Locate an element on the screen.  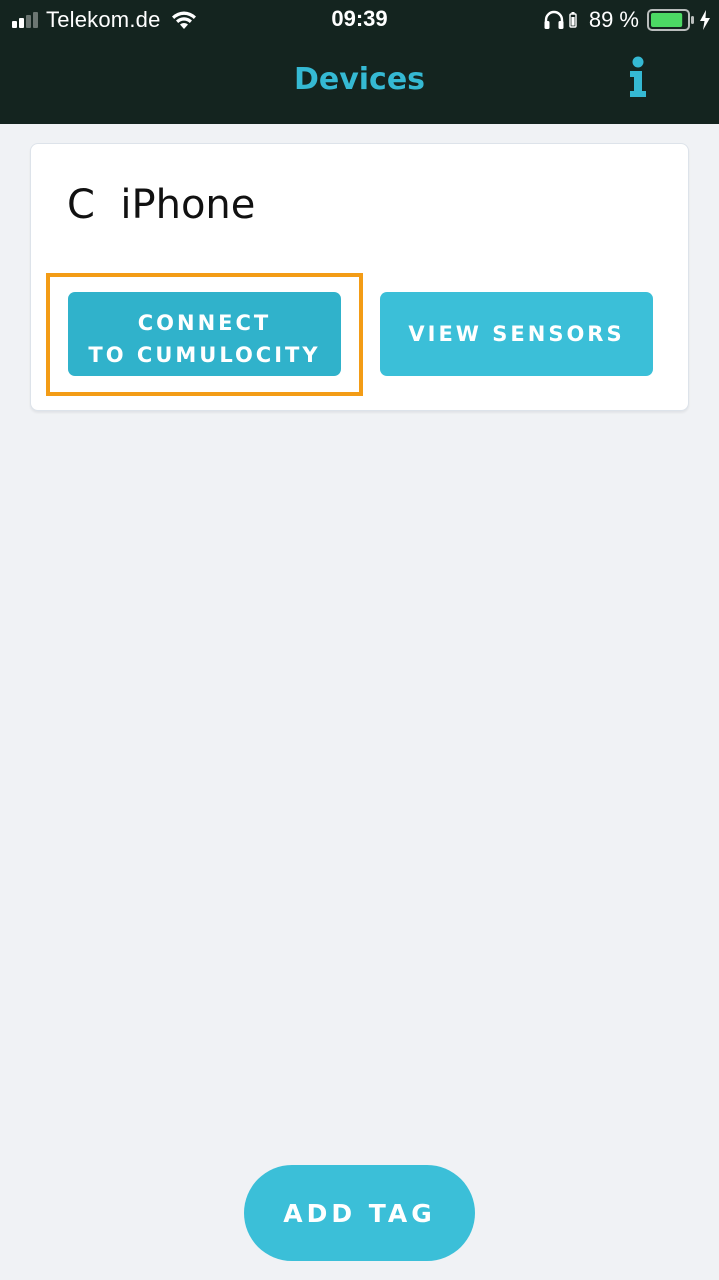
connect-to-cumulocity-button: CONNECT TO CUMULOCITY is located at coordinates (204, 334).